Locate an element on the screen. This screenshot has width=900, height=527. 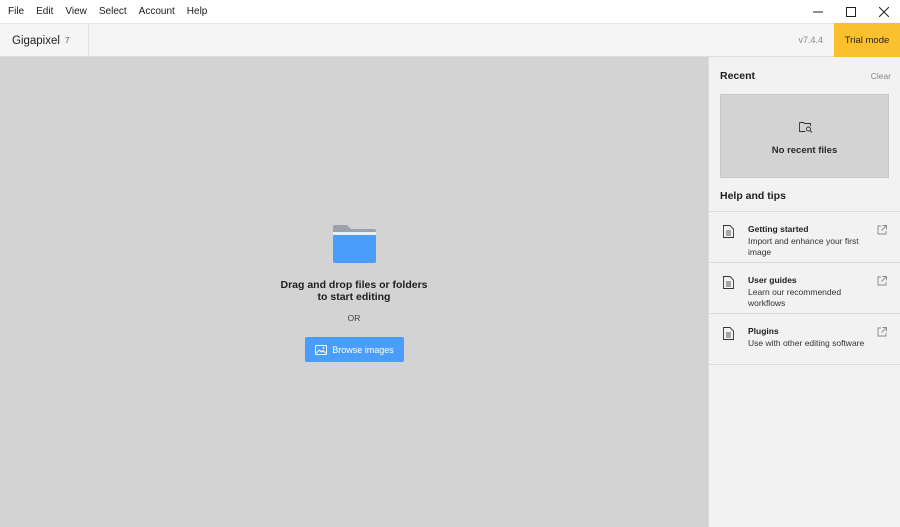
tip-description: Learn our recommended workflows is located at coordinates (795, 297).